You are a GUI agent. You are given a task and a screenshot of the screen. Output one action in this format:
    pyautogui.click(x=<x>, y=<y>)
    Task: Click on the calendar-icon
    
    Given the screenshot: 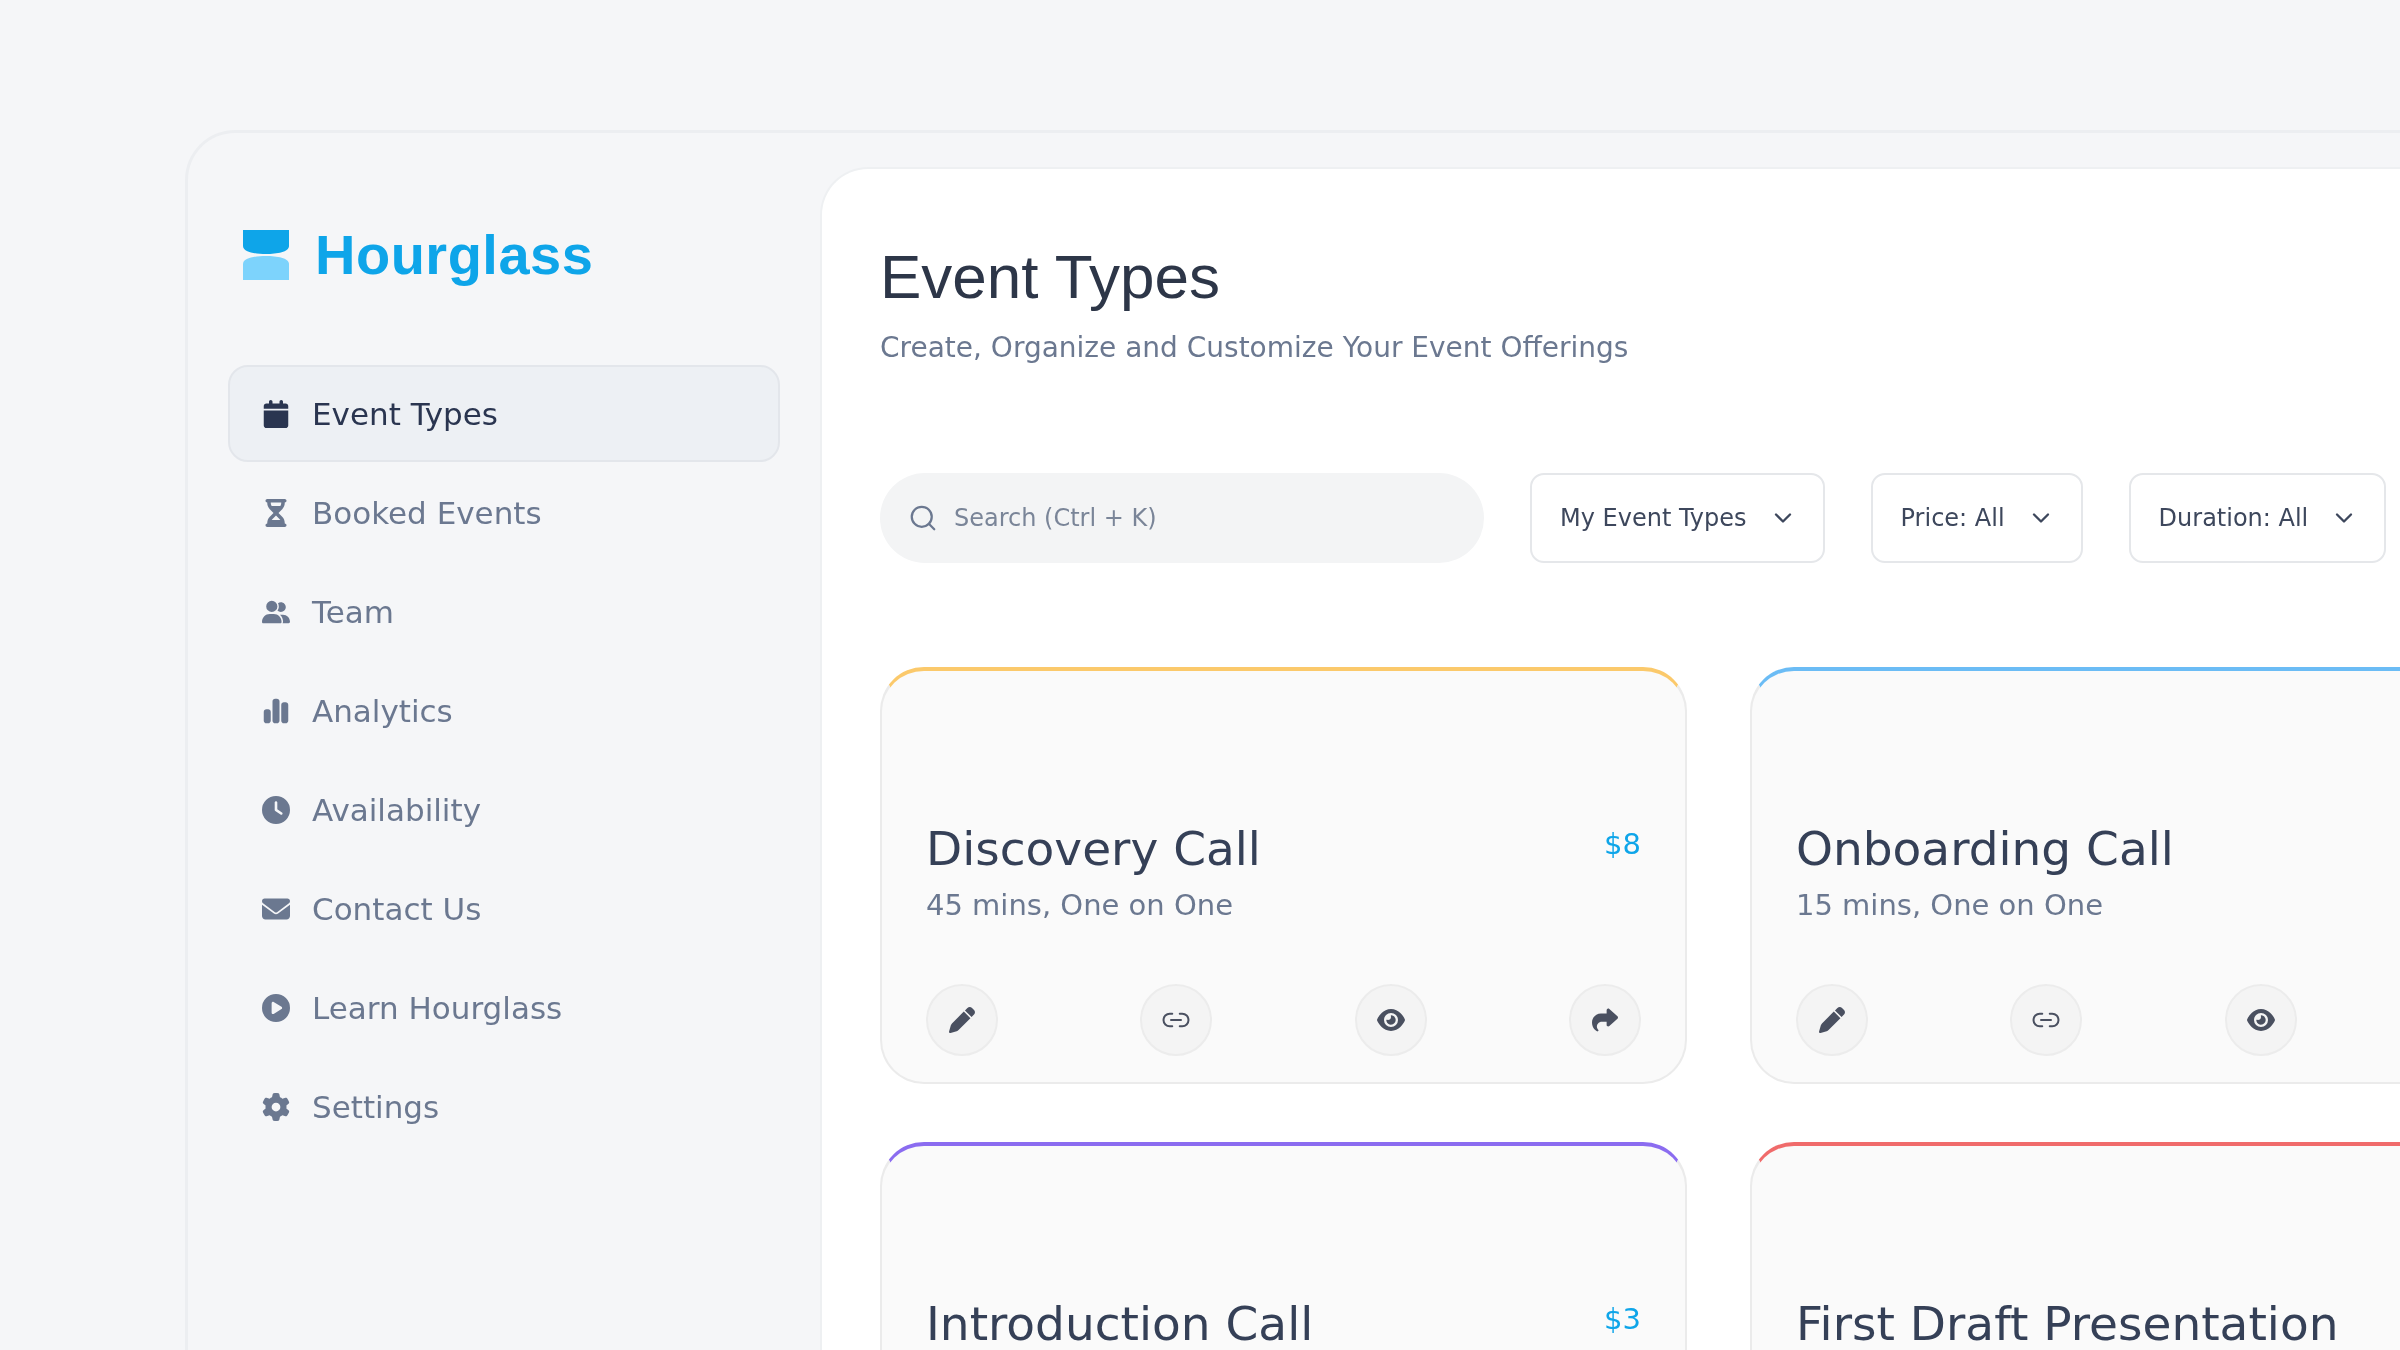 What is the action you would take?
    pyautogui.click(x=276, y=413)
    